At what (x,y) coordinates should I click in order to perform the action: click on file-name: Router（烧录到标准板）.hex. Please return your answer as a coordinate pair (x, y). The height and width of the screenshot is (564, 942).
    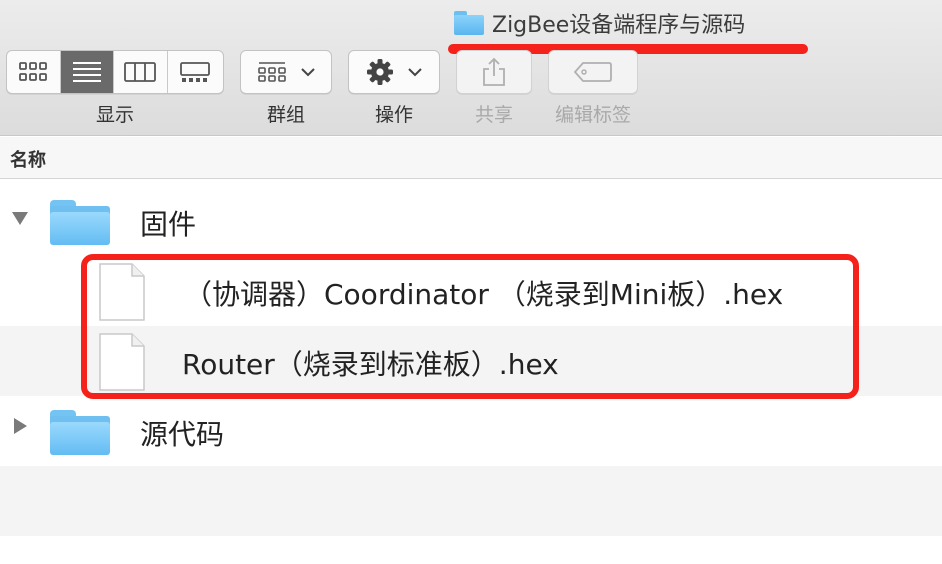
    Looking at the image, I should click on (370, 364).